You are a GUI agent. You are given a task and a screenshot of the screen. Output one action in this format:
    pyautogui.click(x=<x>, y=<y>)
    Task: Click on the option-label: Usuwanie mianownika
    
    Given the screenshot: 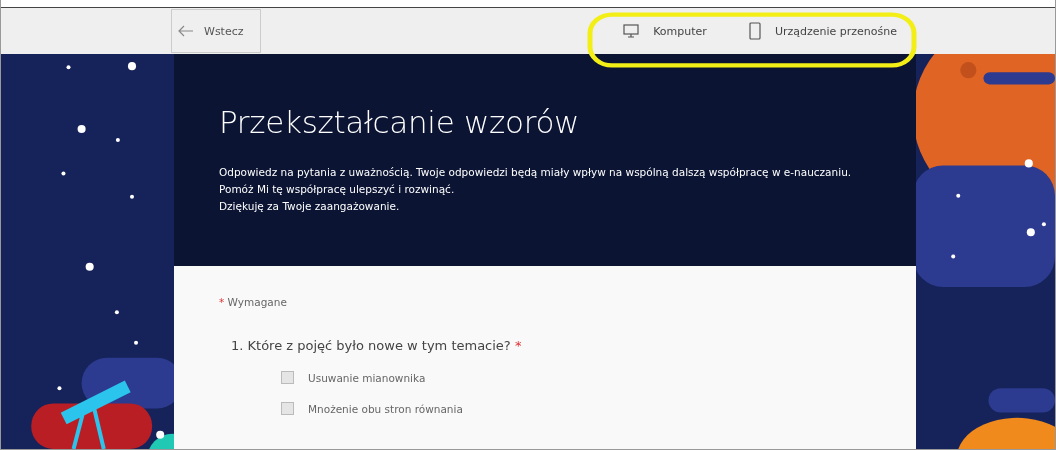 What is the action you would take?
    pyautogui.click(x=367, y=377)
    